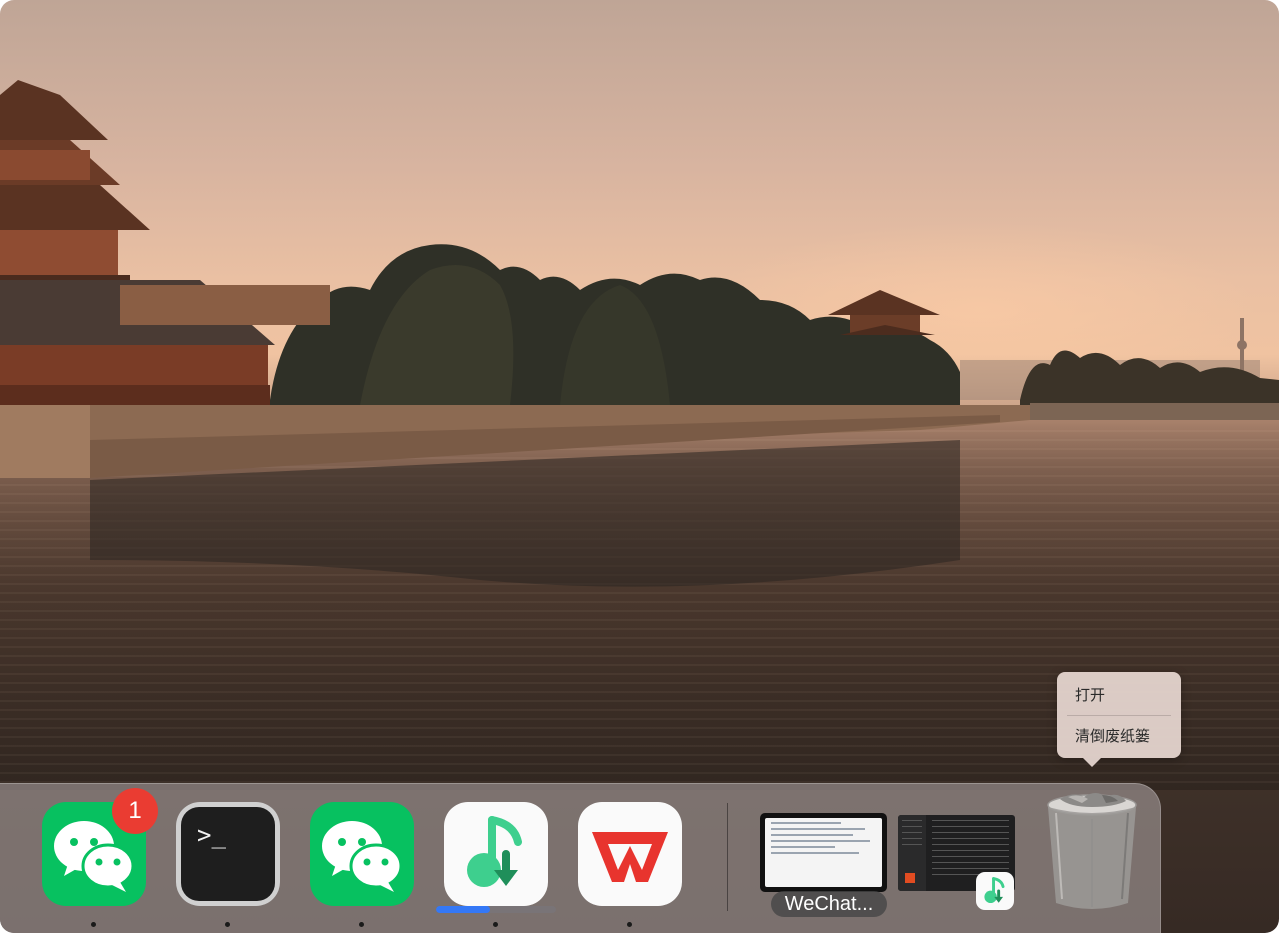  Describe the element at coordinates (1092, 851) in the screenshot. I see `trash-full-icon` at that location.